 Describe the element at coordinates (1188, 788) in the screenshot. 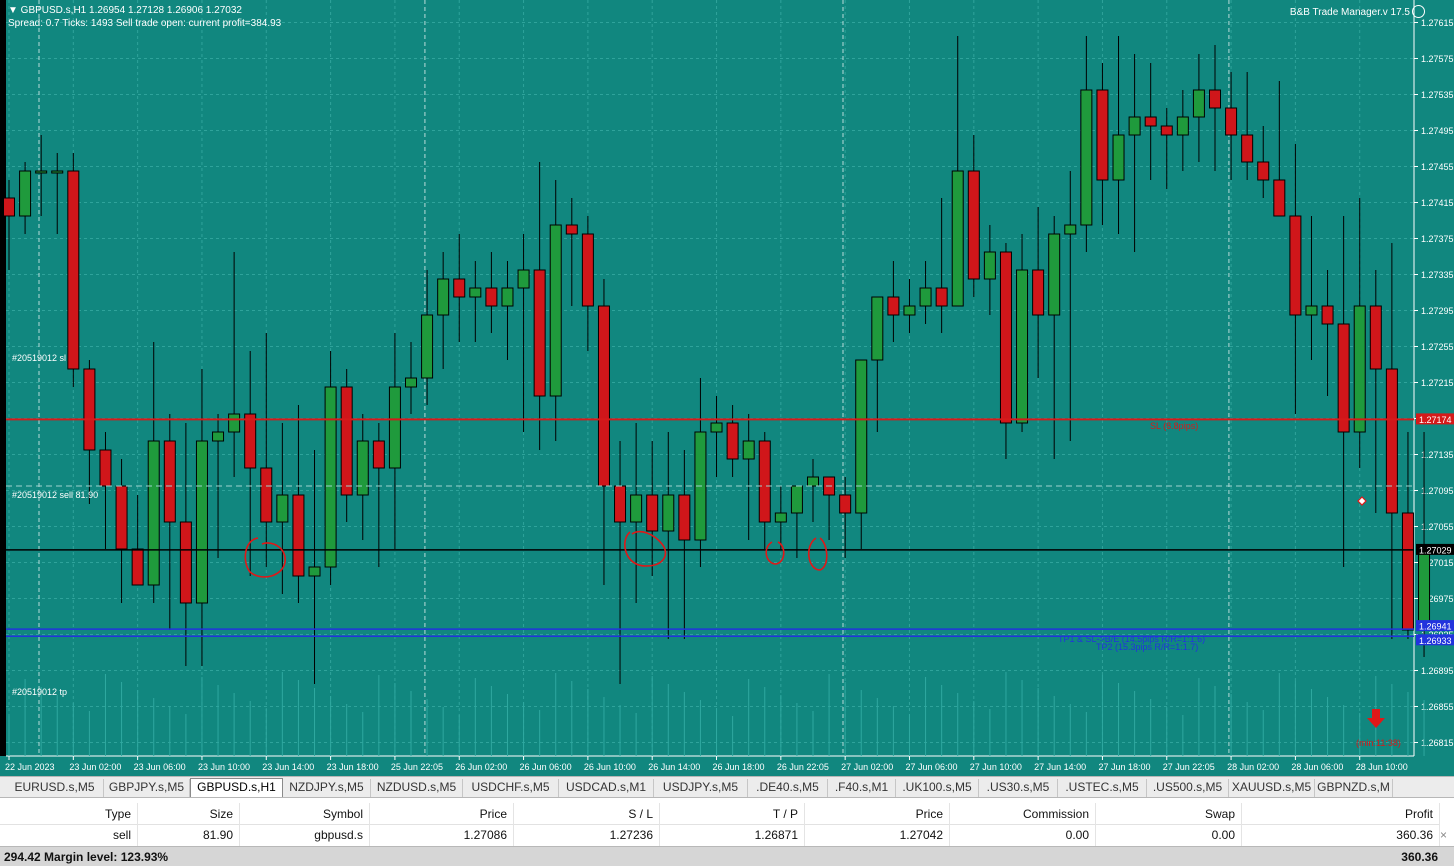

I see `tab-us500-s-m5: .US500.s,M5` at that location.